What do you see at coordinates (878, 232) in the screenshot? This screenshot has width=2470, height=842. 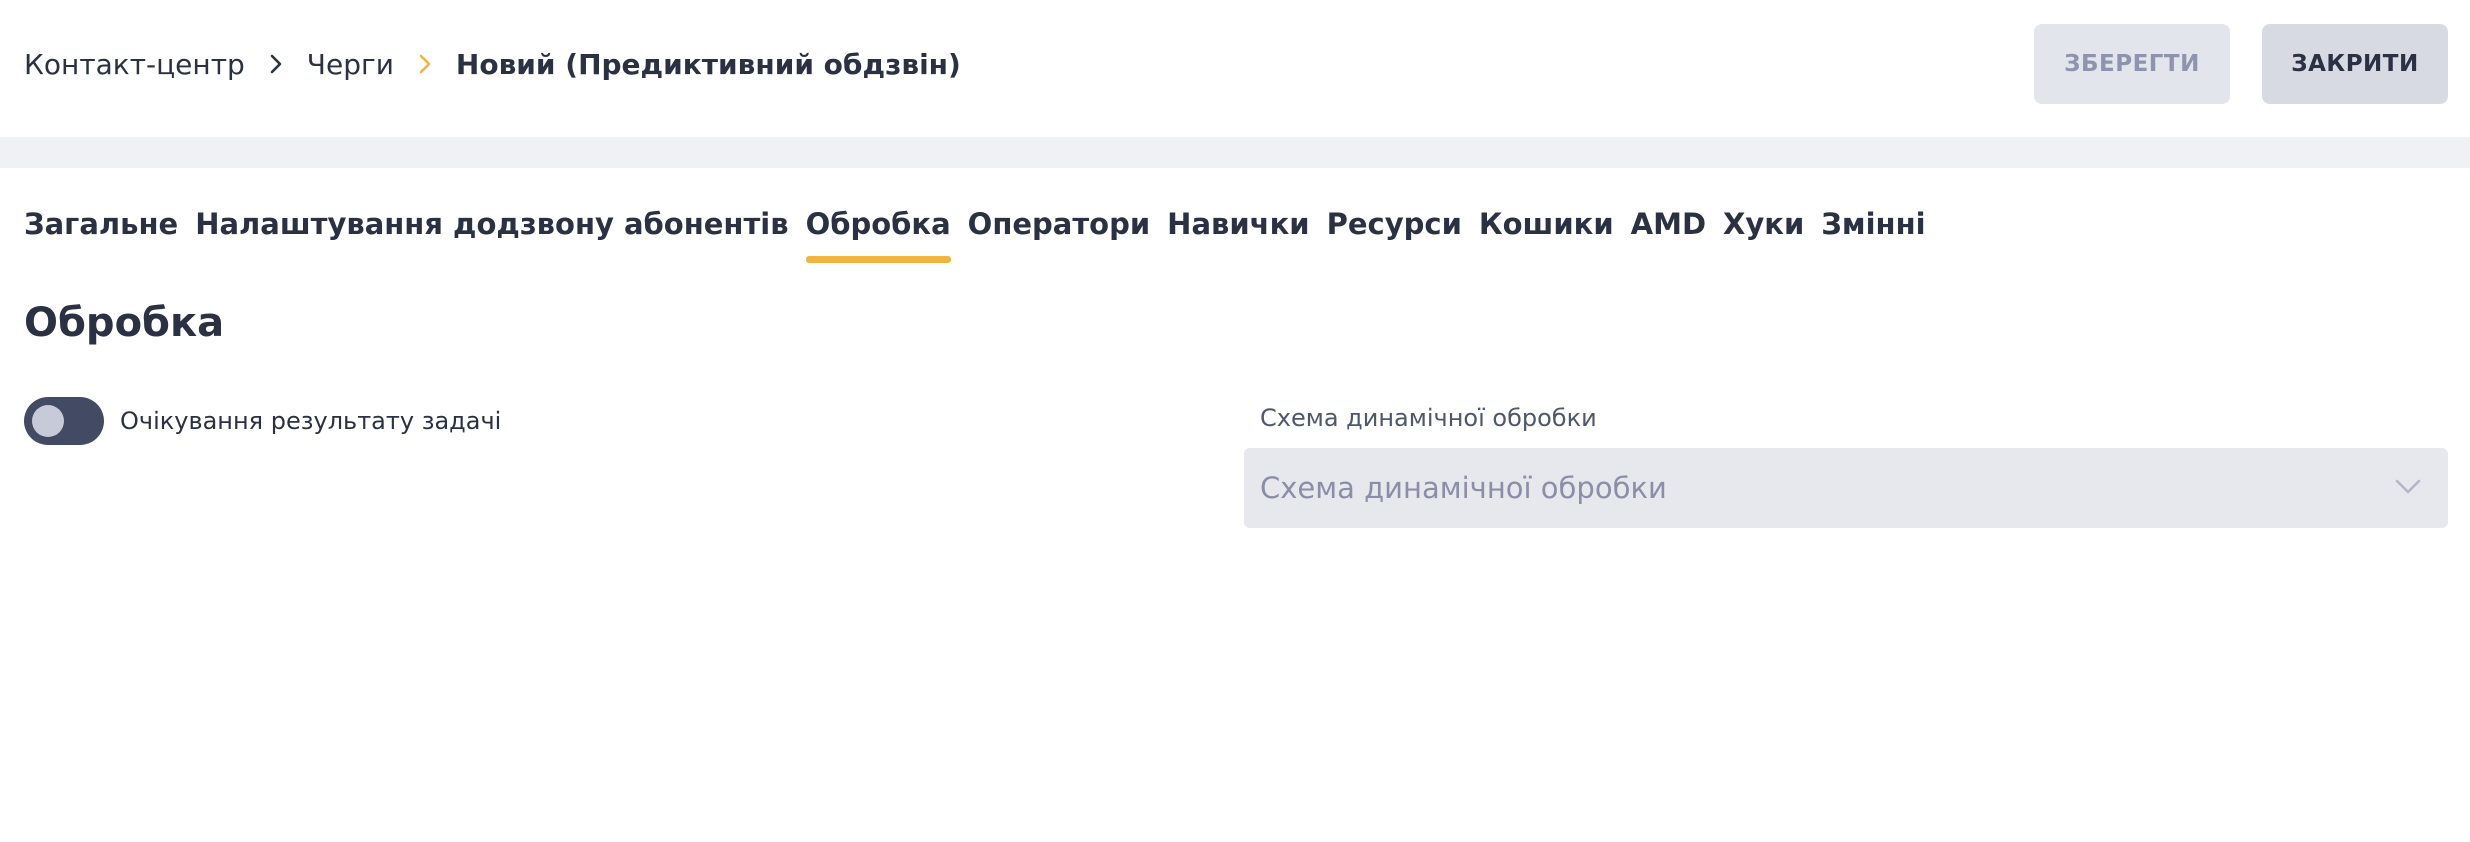 I see `tab-processing: Обробка` at bounding box center [878, 232].